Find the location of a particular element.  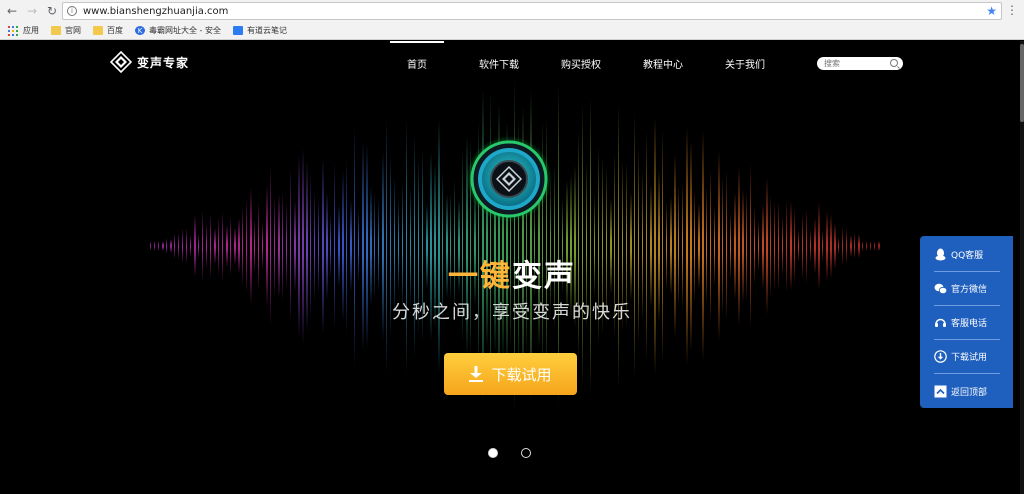

bookmark-apps: 应用 is located at coordinates (31, 30).